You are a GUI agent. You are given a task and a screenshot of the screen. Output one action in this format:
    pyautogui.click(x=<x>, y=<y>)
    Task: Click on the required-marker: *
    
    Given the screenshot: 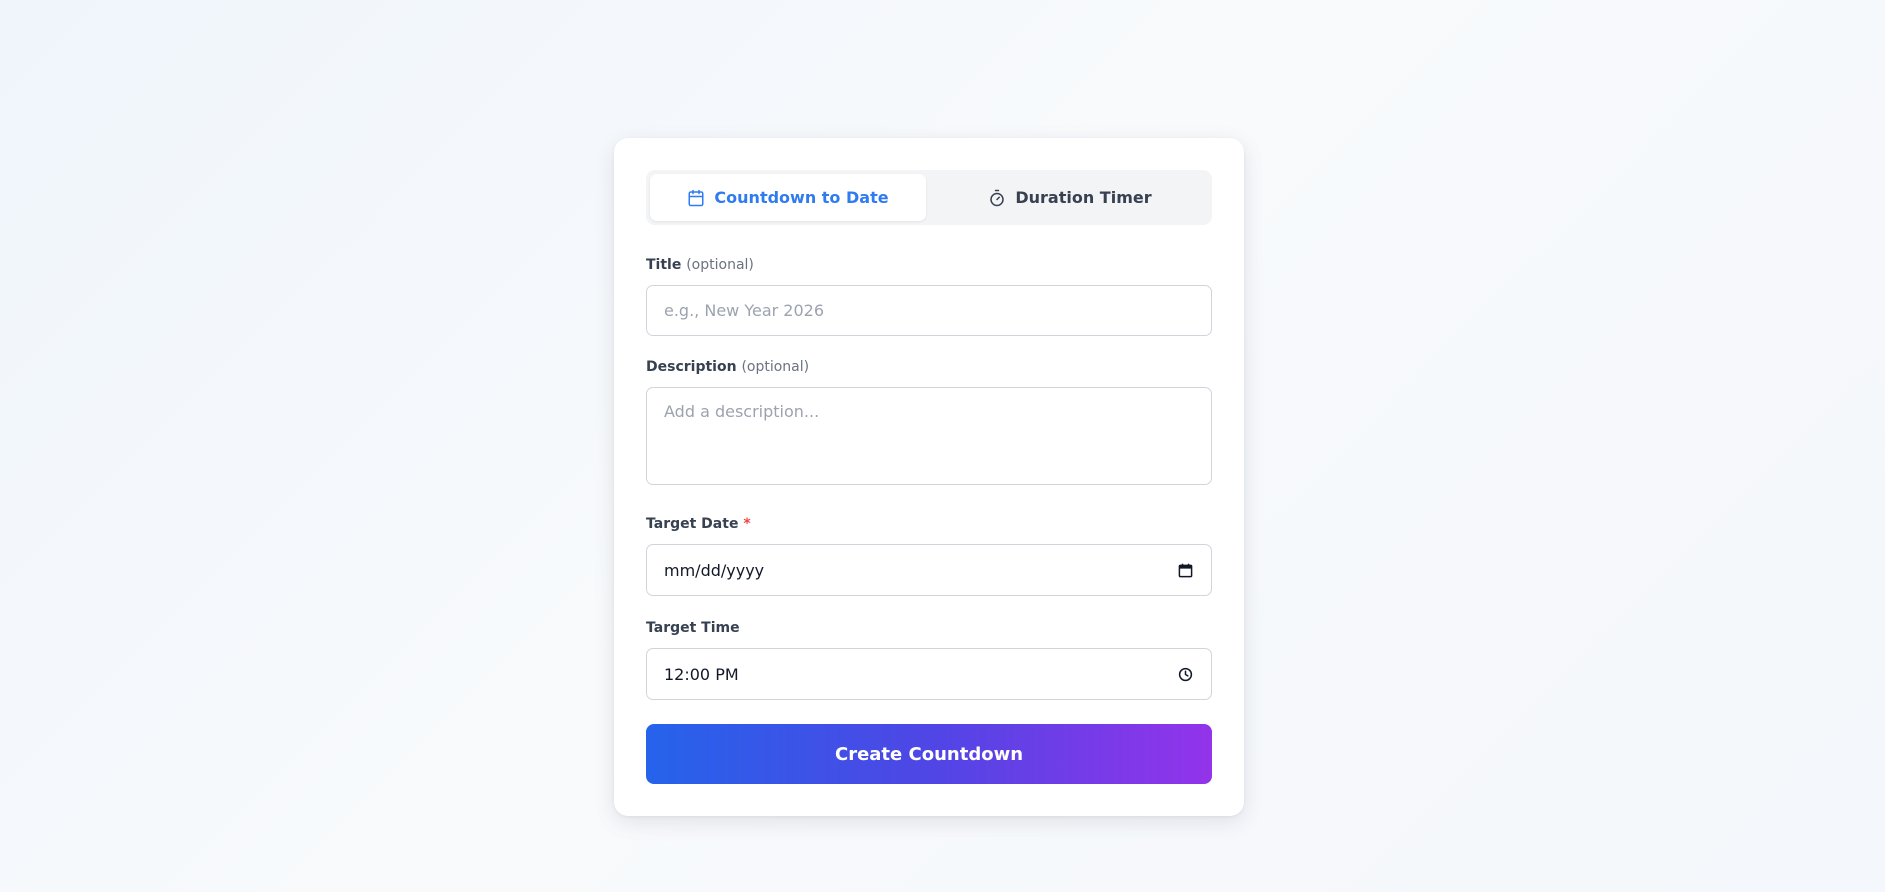 What is the action you would take?
    pyautogui.click(x=747, y=524)
    